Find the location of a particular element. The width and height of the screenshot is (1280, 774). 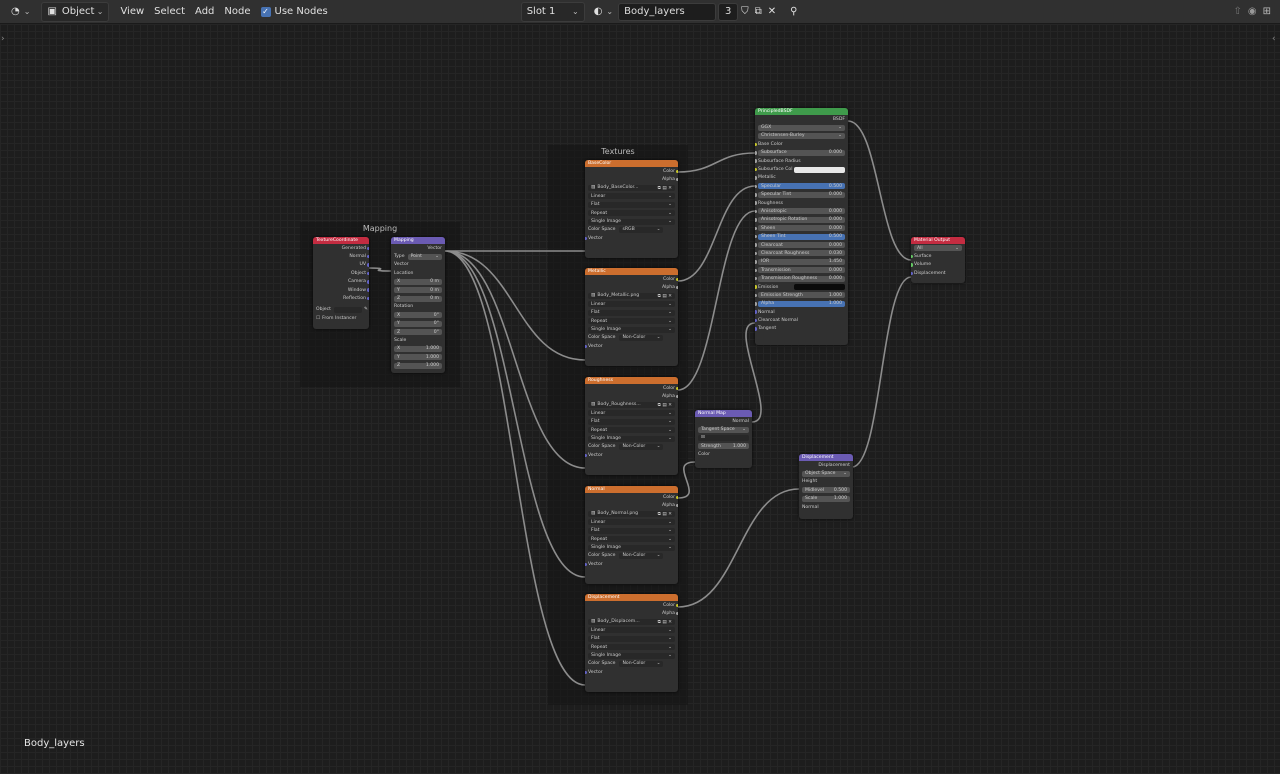

vector-component-field: Y0 m is located at coordinates (418, 290).